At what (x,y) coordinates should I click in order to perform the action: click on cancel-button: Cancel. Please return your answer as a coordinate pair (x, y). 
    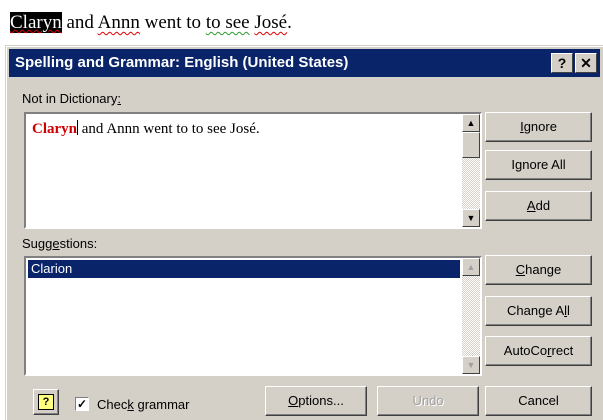
    Looking at the image, I should click on (538, 401).